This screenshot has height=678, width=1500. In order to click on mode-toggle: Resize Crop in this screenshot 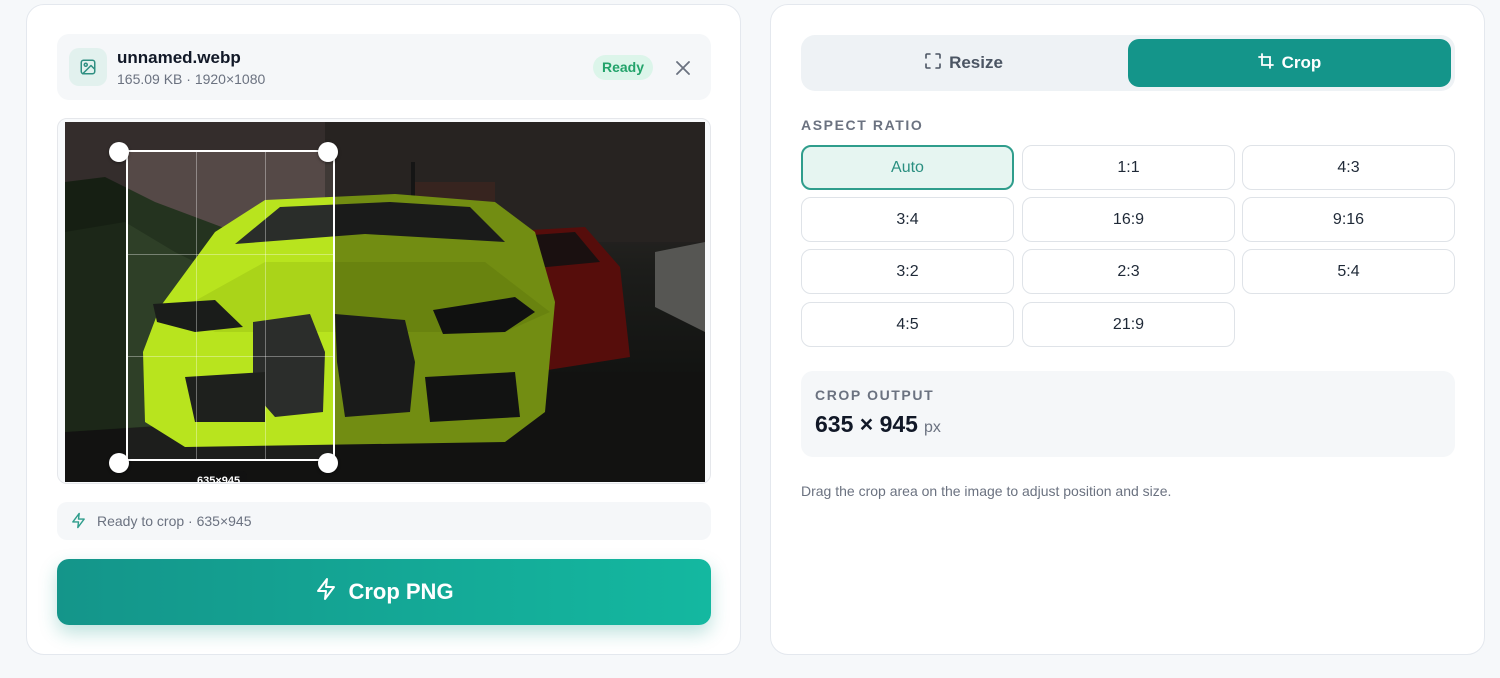, I will do `click(1128, 63)`.